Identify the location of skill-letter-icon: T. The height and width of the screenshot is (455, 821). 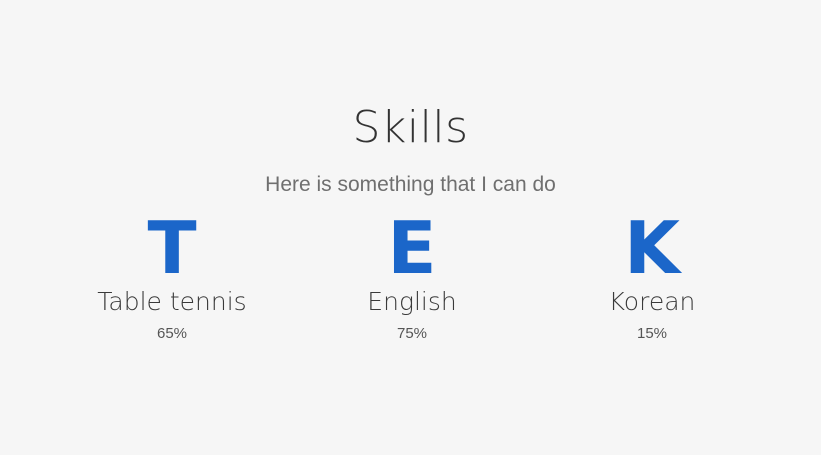
(172, 248).